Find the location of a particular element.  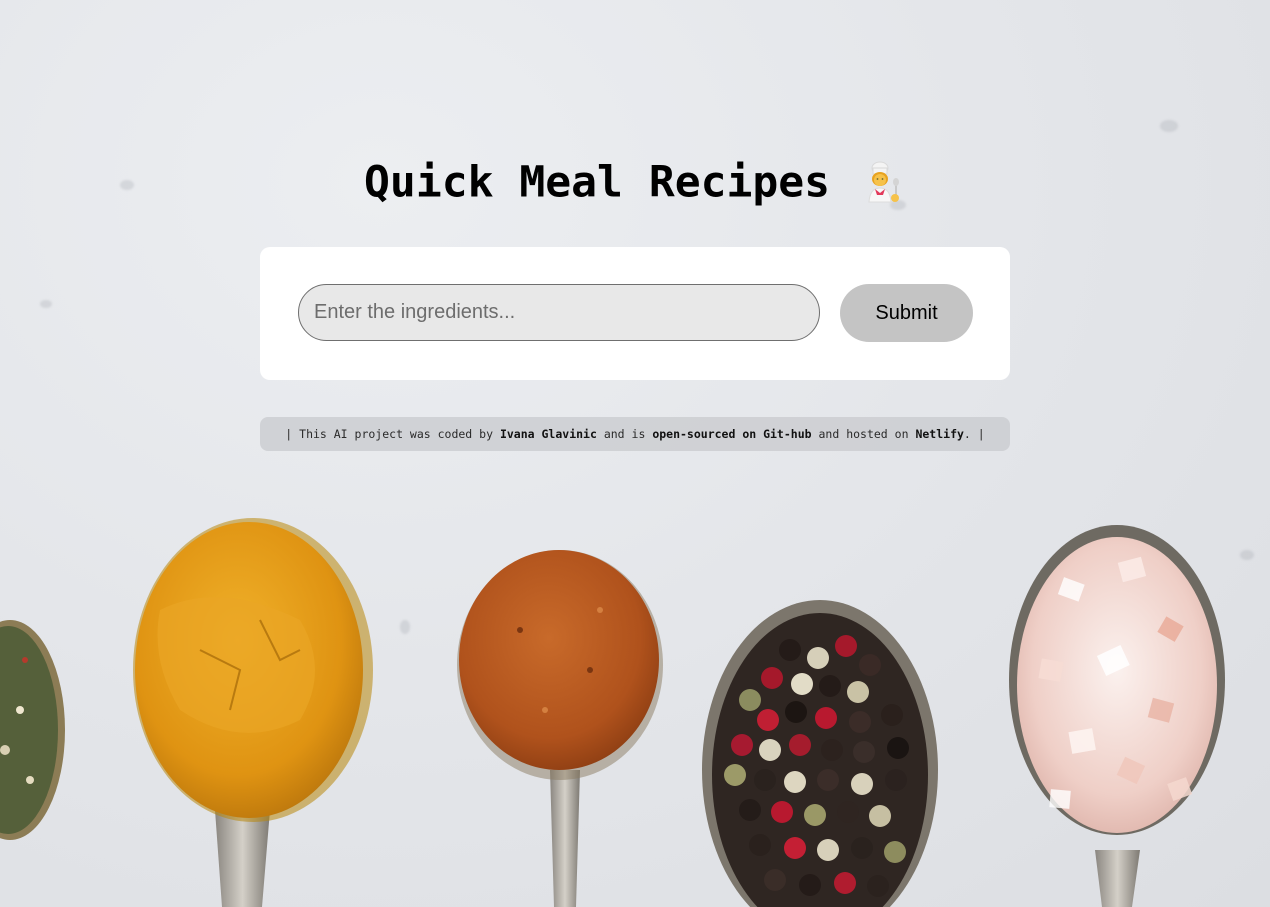

netlify-link: Netlify is located at coordinates (939, 434).